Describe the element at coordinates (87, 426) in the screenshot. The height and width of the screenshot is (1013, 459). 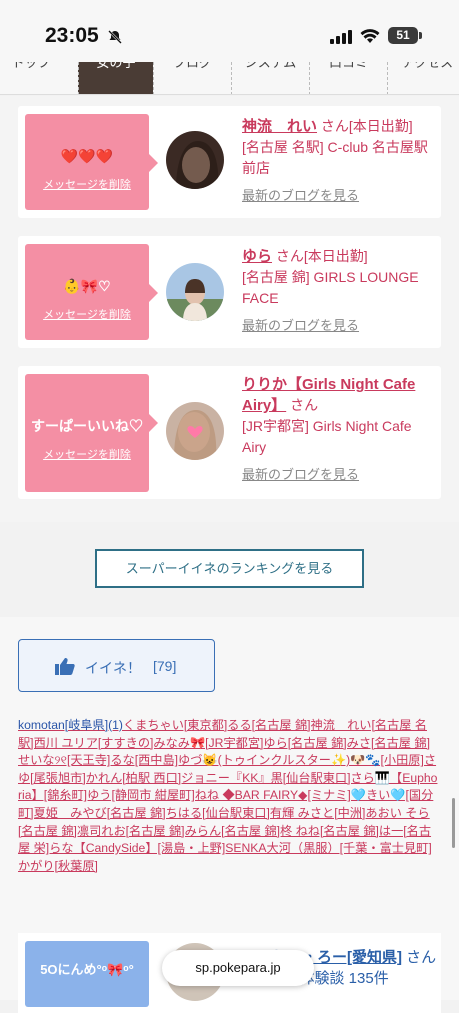
I see `message-text: すーぱーいいね♡` at that location.